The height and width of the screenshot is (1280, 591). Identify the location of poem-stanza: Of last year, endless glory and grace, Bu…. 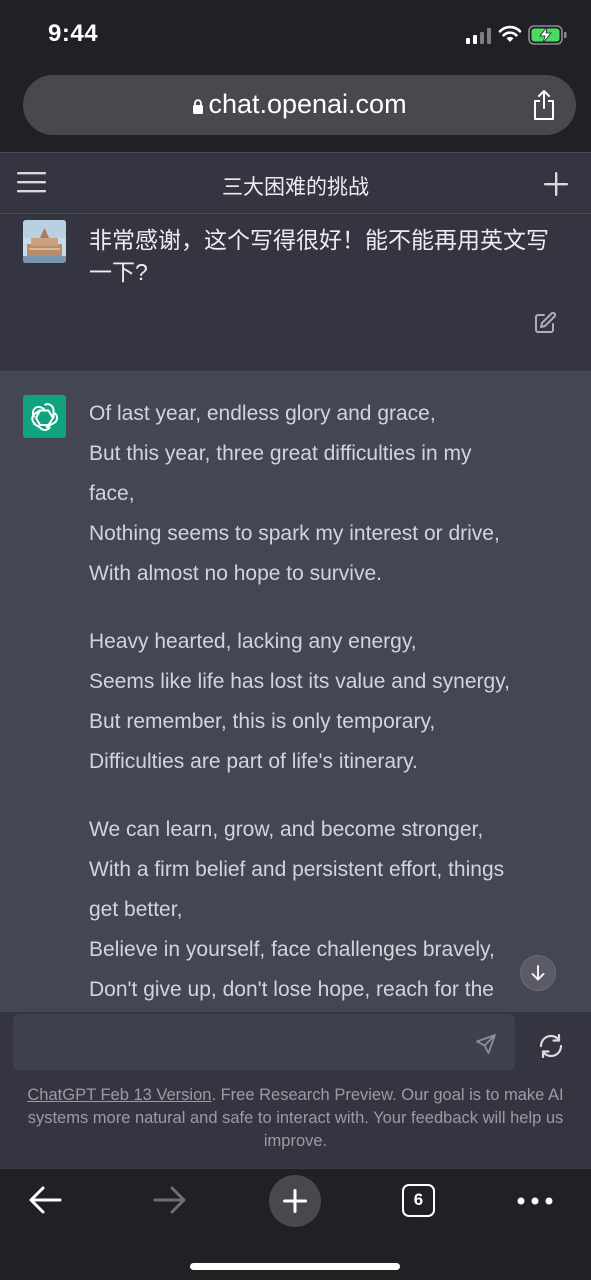
(329, 494).